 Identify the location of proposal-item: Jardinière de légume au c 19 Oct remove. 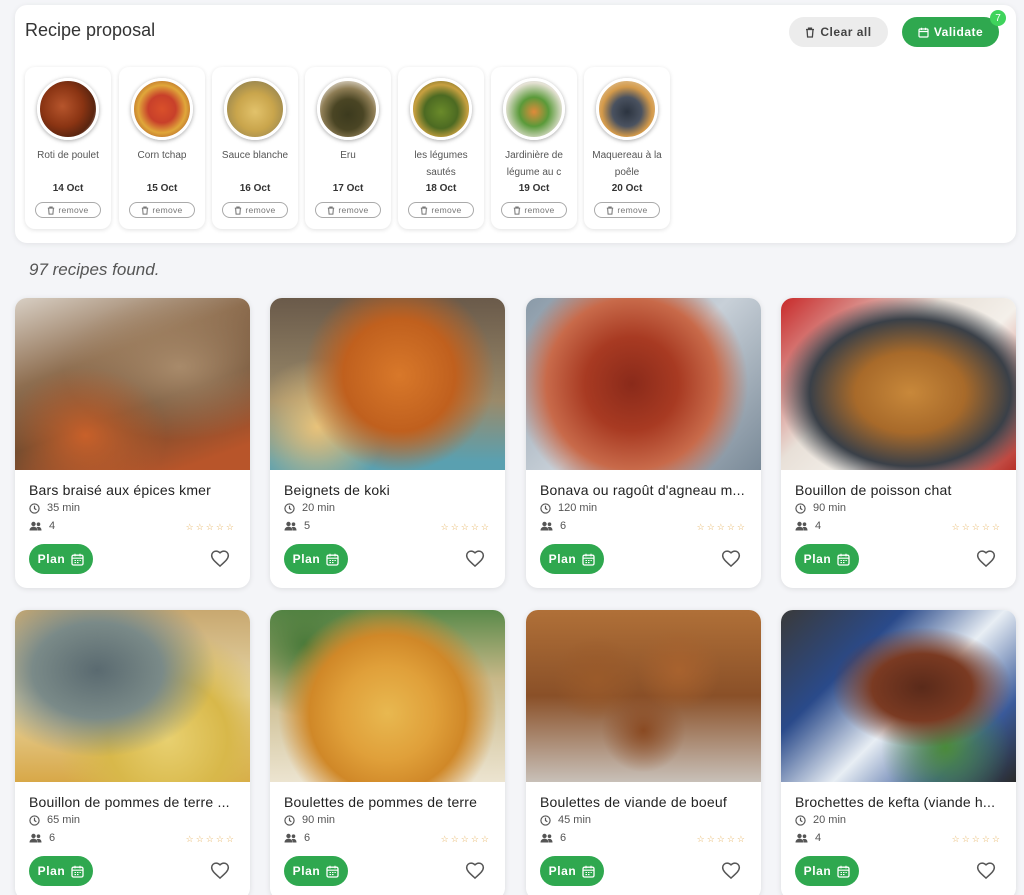
(534, 148).